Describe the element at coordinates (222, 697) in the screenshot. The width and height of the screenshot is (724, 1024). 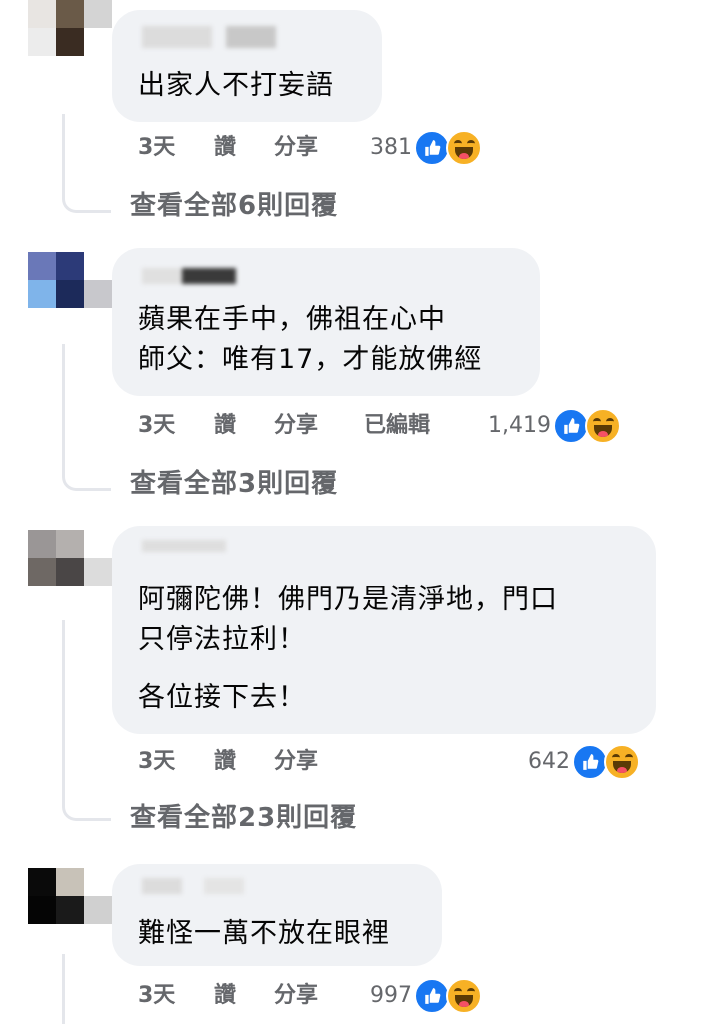
I see `comment-text-line-3: 各位接下去！` at that location.